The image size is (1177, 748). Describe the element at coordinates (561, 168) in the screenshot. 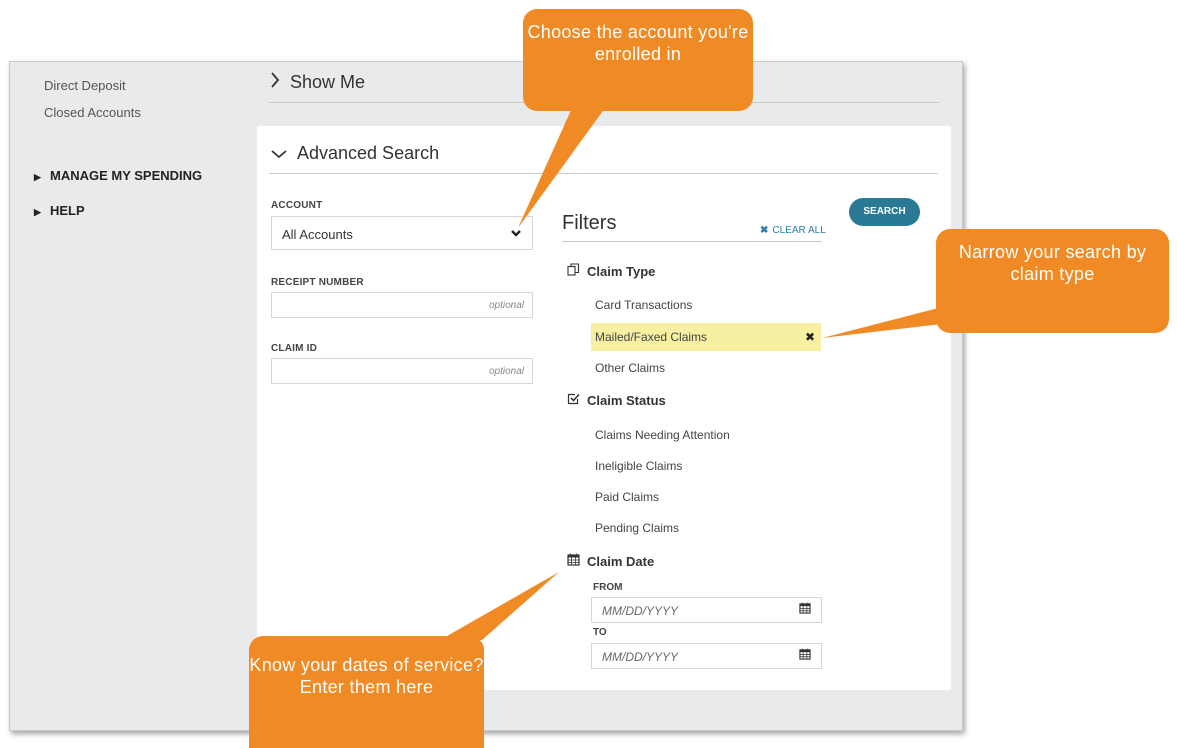

I see `callout-pointer-account` at that location.